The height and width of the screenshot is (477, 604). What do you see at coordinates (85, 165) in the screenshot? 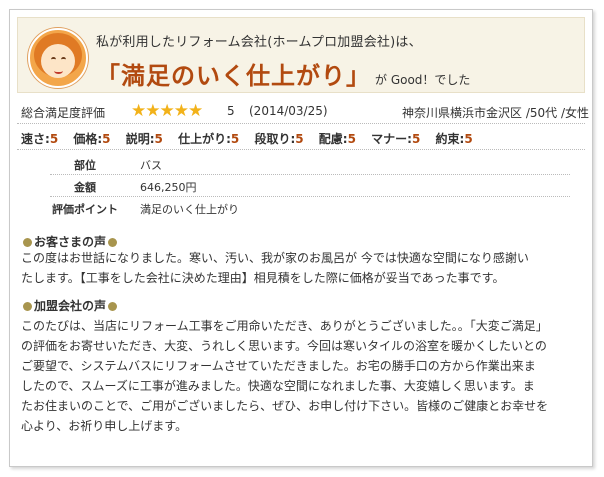
I see `detail-key: 部位` at bounding box center [85, 165].